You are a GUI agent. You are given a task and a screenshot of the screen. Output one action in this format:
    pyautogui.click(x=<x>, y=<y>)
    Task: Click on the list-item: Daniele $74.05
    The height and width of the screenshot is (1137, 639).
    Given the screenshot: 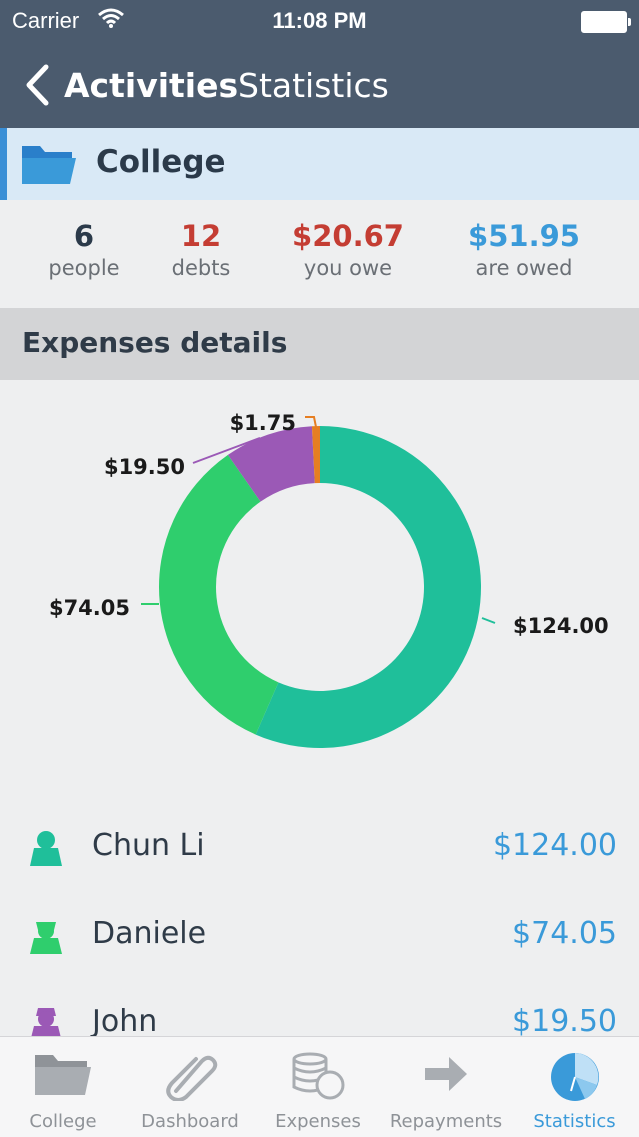 What is the action you would take?
    pyautogui.click(x=319, y=936)
    